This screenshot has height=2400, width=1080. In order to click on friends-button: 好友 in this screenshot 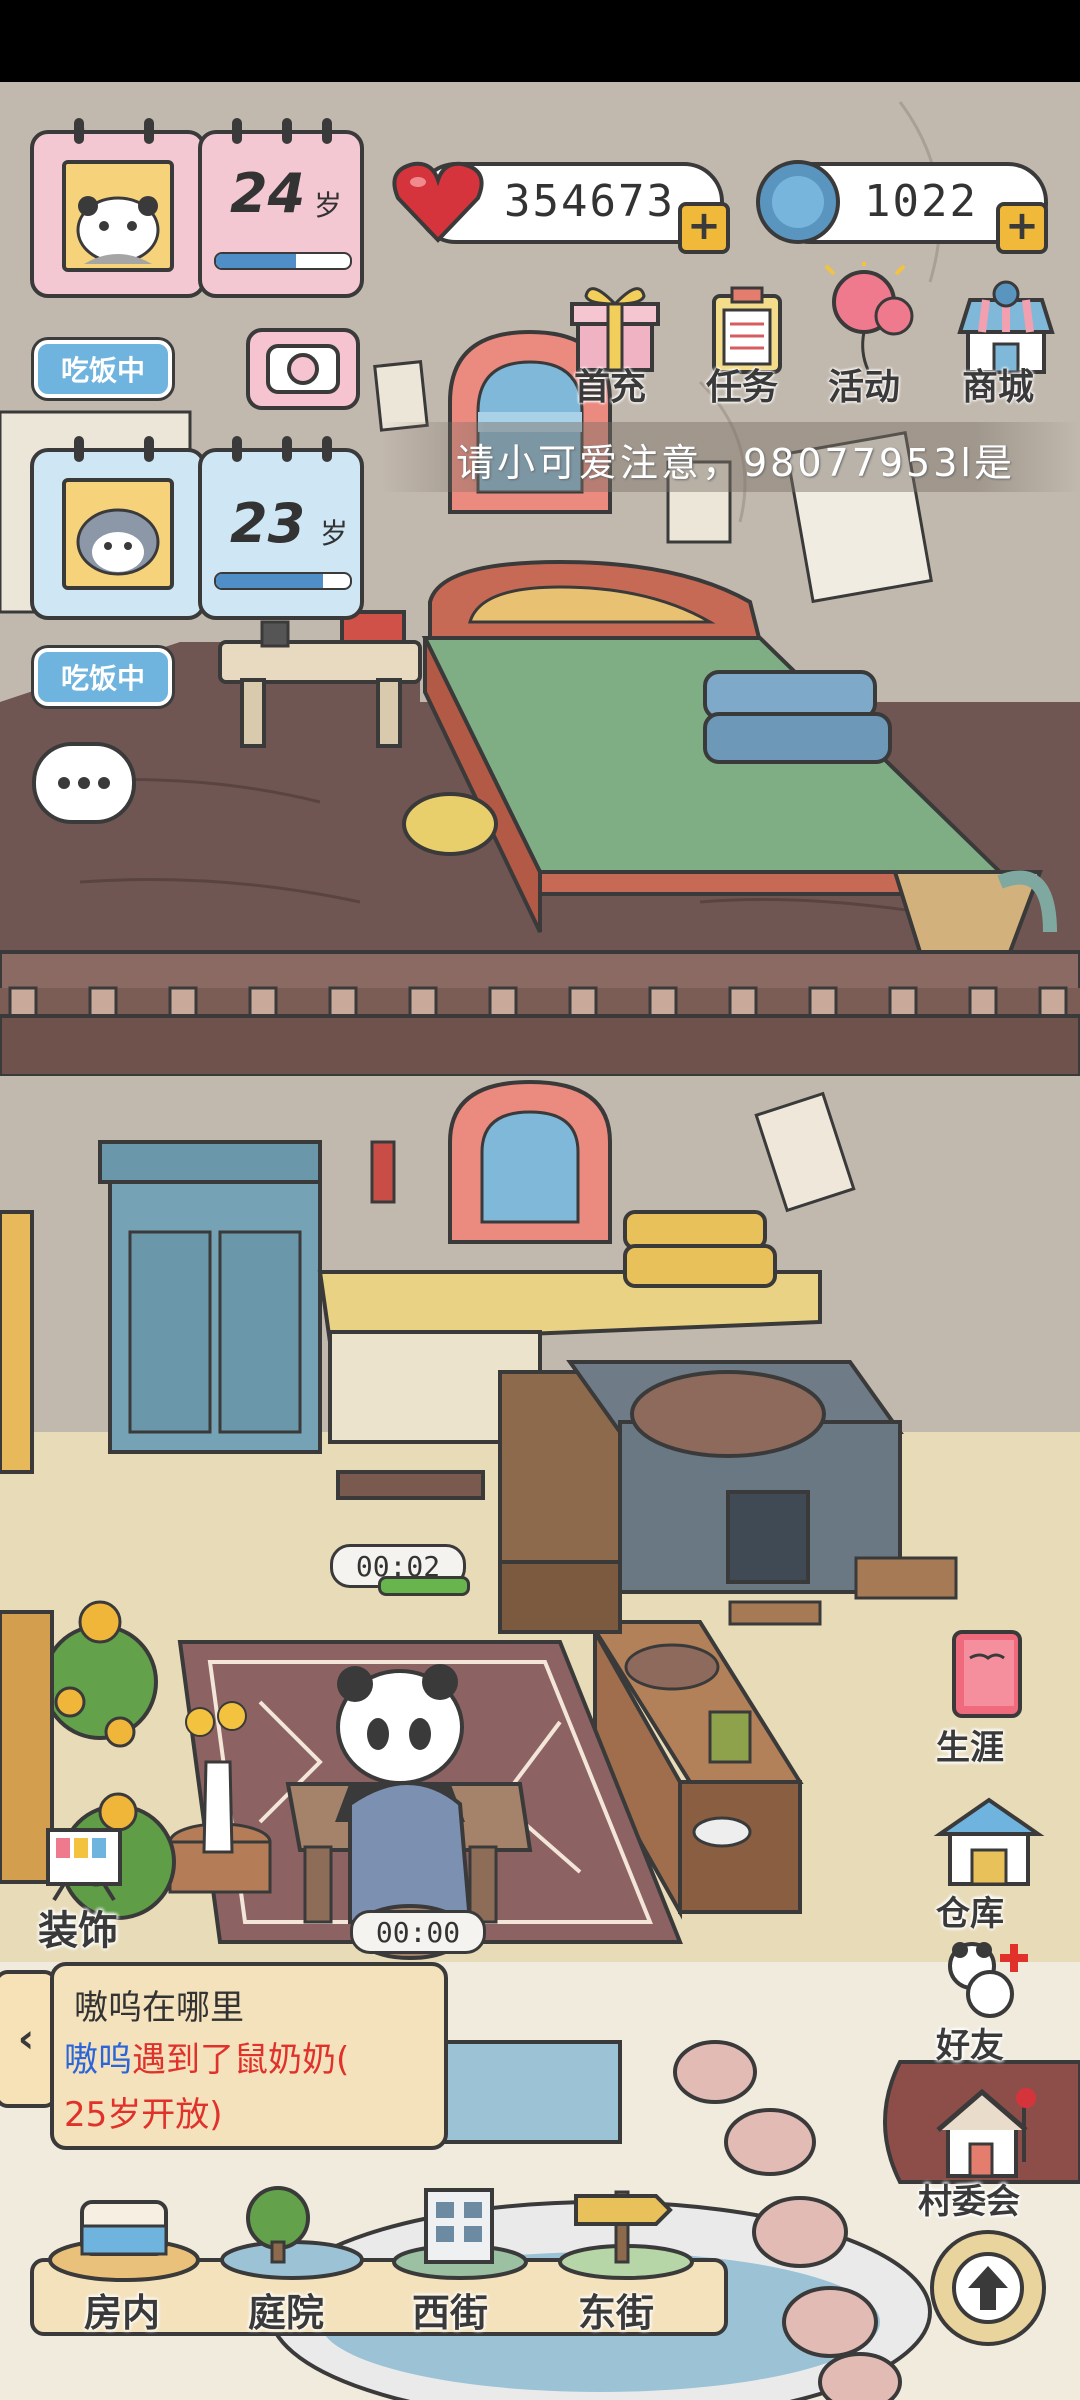, I will do `click(989, 2000)`.